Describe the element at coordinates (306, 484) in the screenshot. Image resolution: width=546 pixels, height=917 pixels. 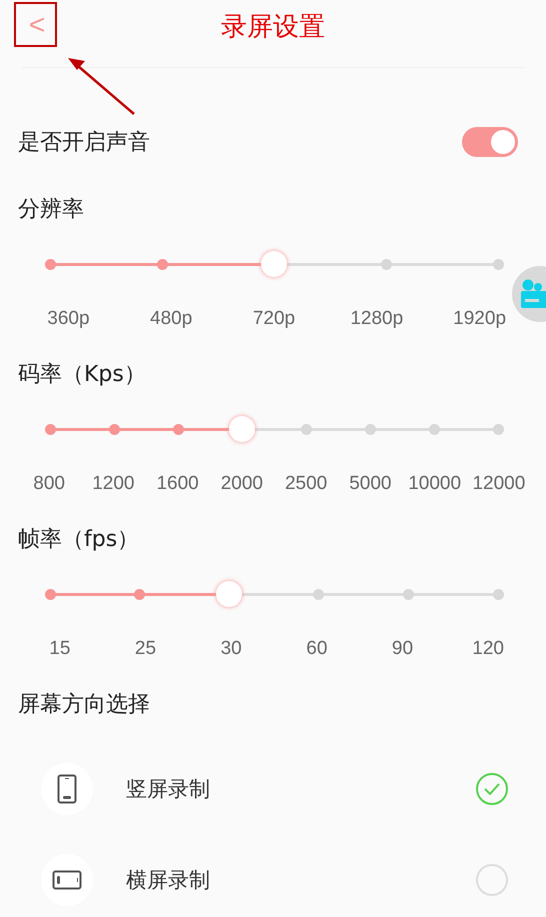
I see `stop-label: 2500` at that location.